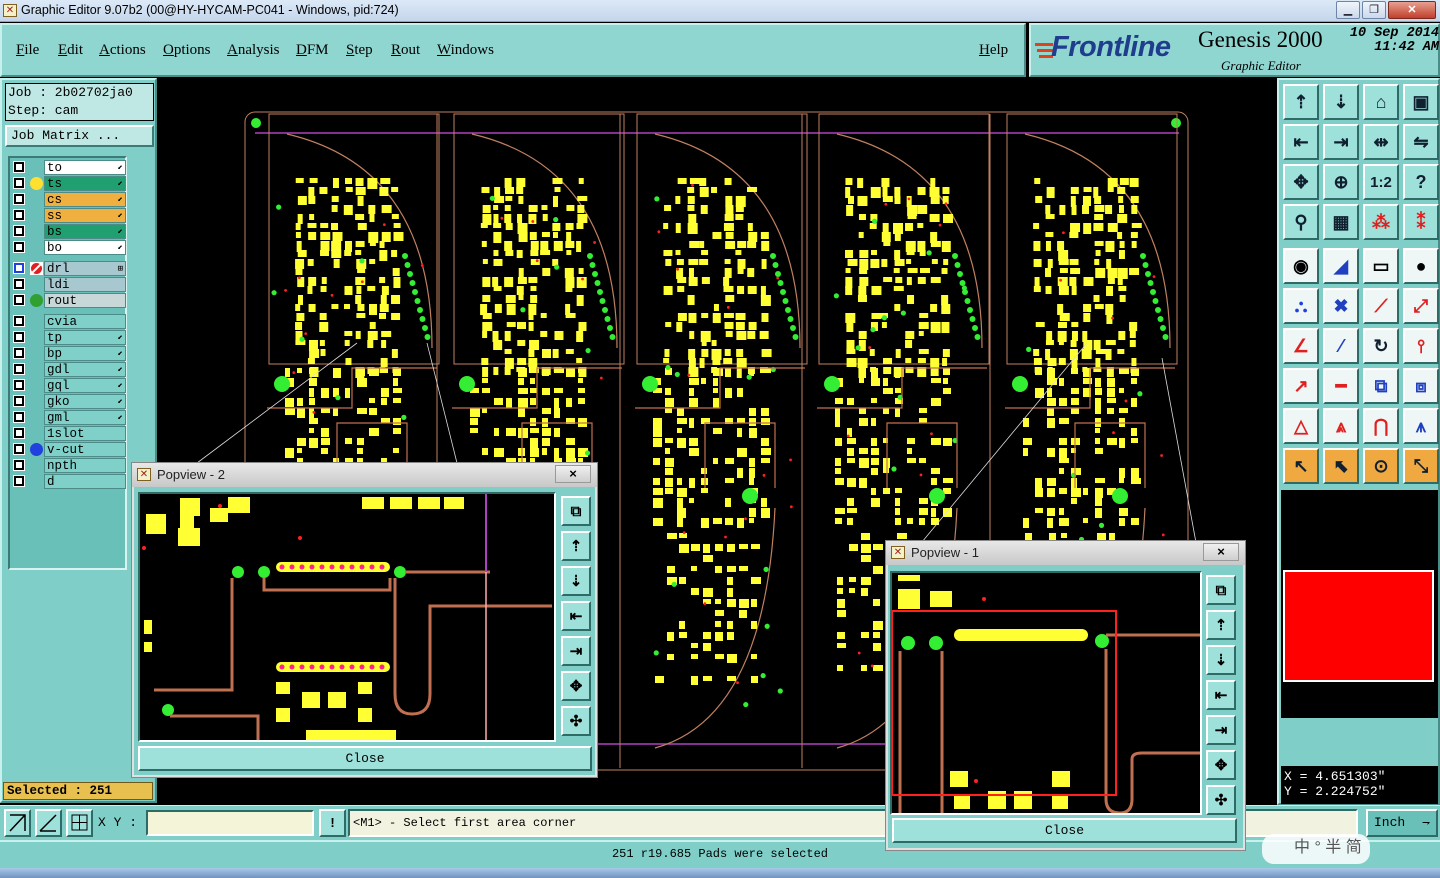 Image resolution: width=1440 pixels, height=878 pixels. Describe the element at coordinates (1358, 626) in the screenshot. I see `active-layer-color` at that location.